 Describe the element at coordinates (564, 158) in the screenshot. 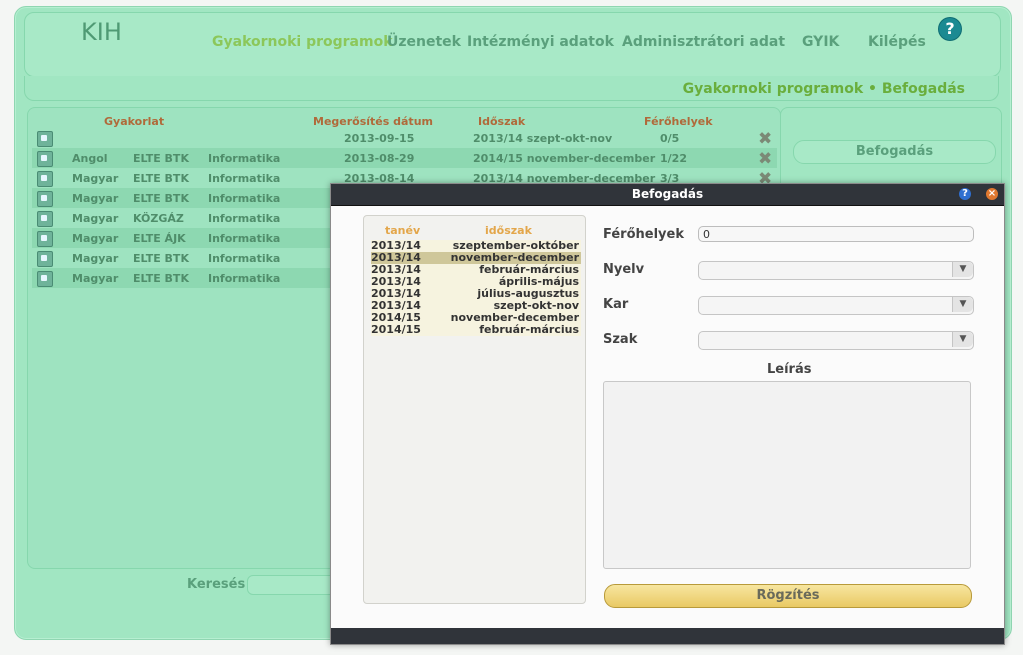

I see `row-period: 2014/15 november-december` at that location.